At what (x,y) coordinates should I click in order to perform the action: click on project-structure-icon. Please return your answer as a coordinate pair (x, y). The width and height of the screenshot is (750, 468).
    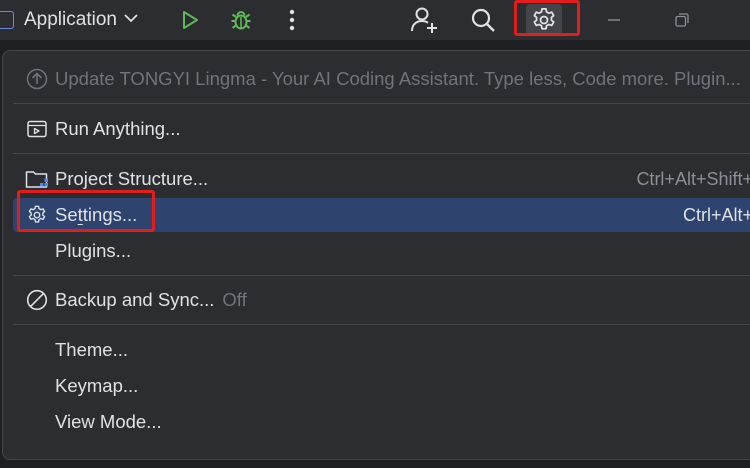
    Looking at the image, I should click on (37, 179).